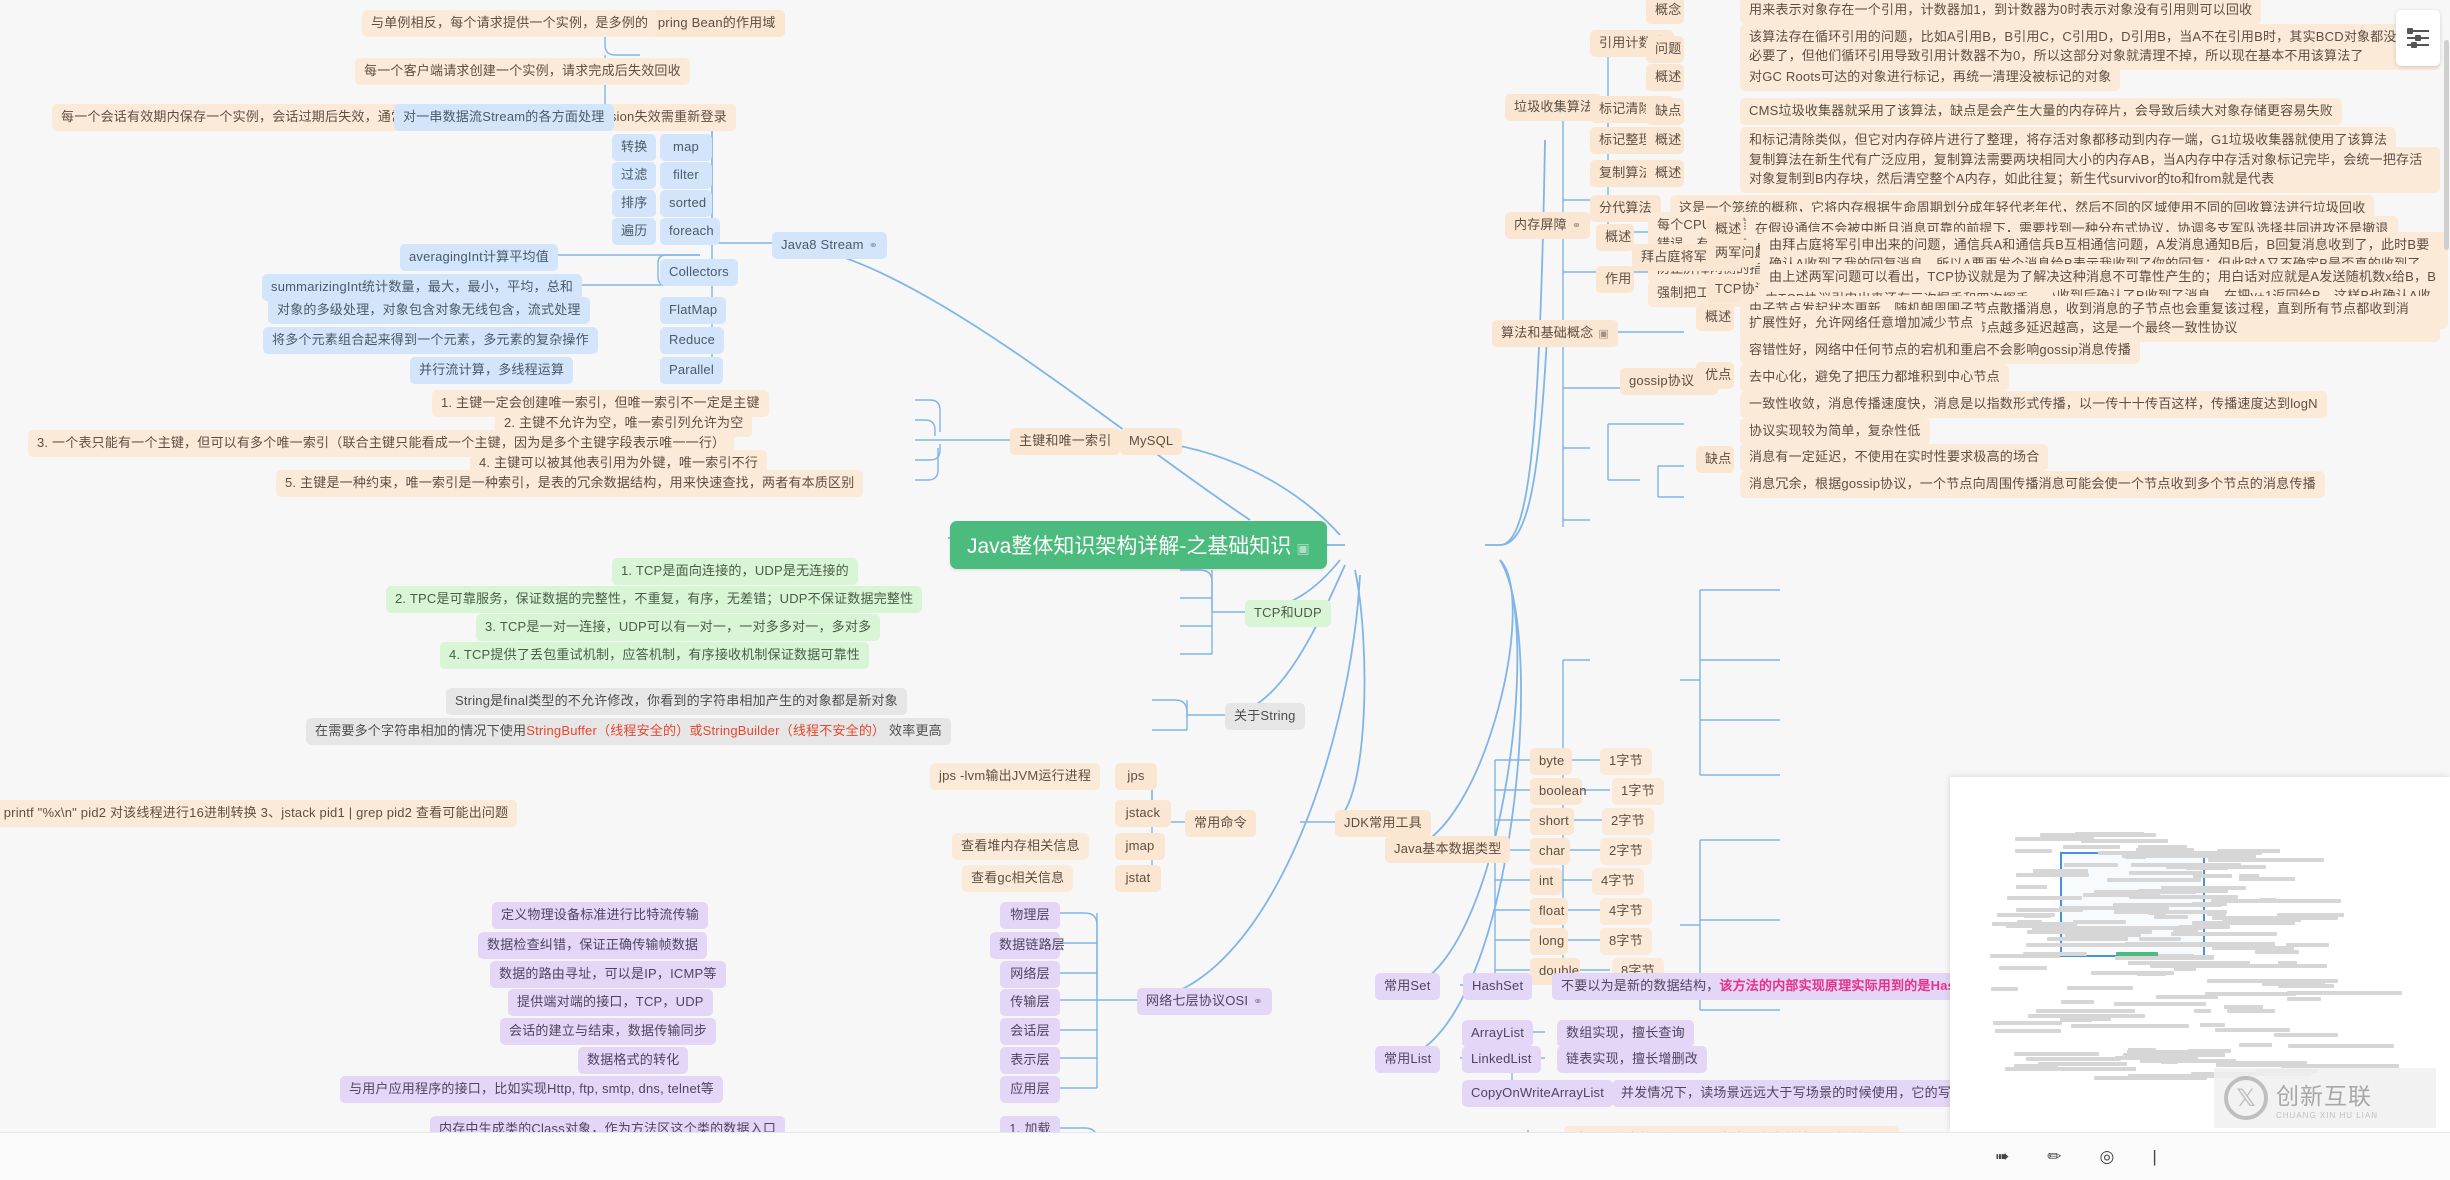 This screenshot has width=2450, height=1180. Describe the element at coordinates (1538, 1093) in the screenshot. I see `node-copyonwritearraylist: CopyOnWriteArrayList` at that location.